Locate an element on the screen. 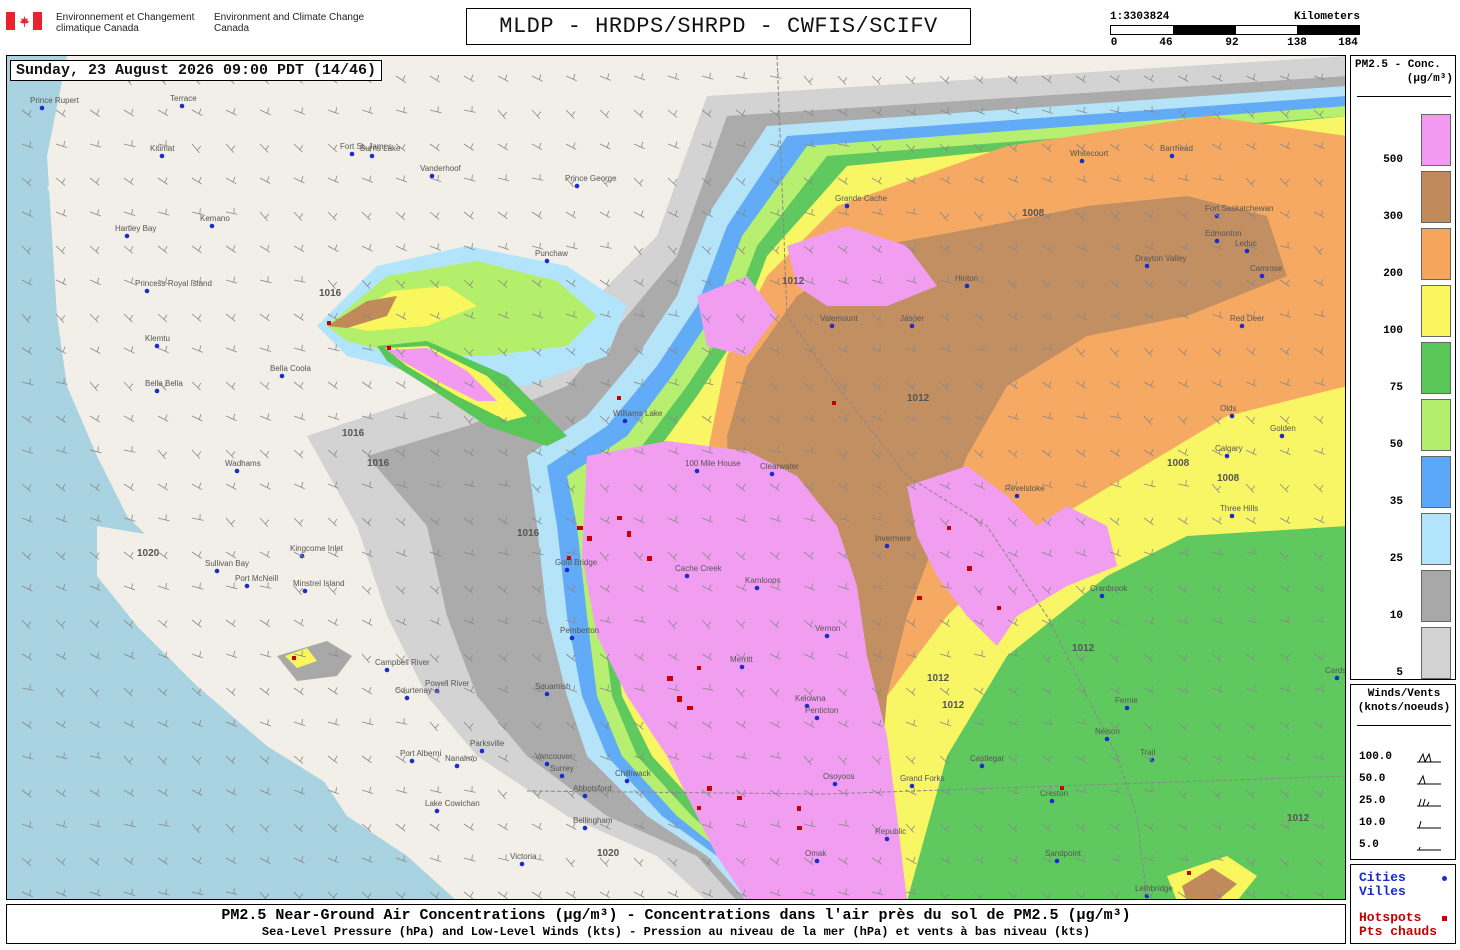  wind-speed-label: 25.0 is located at coordinates (1372, 801).